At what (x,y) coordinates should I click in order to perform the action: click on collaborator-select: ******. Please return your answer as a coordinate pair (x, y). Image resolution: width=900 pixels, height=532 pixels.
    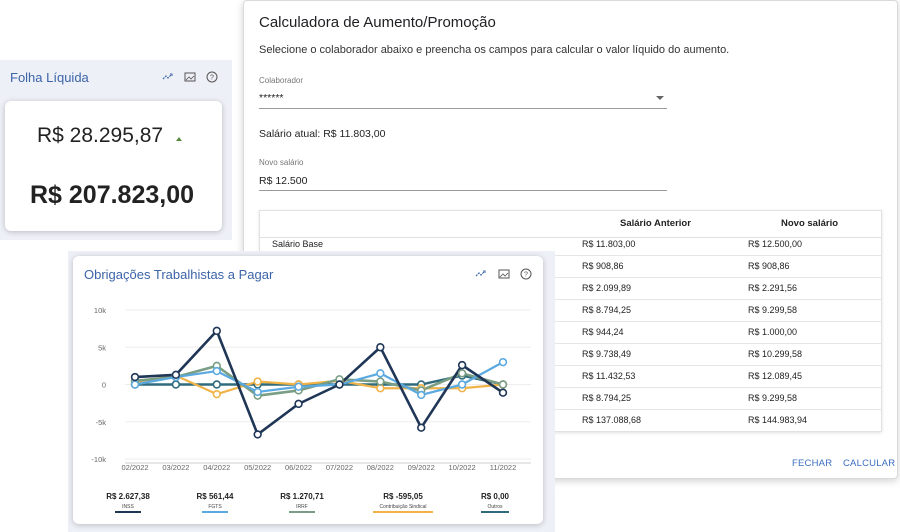
    Looking at the image, I should click on (271, 98).